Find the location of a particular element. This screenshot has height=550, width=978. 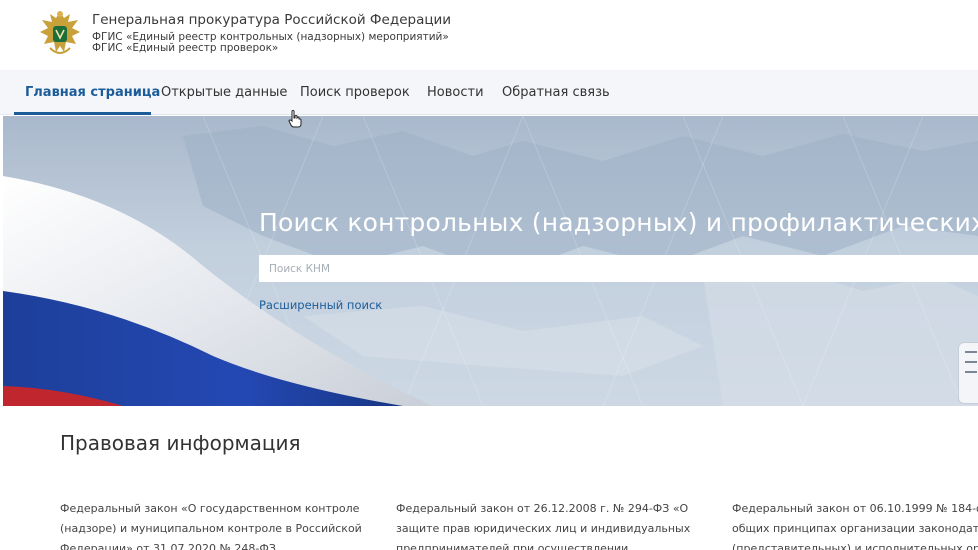

legal-item-line: Федеральный закон от 06.10.1999 № 184-ф is located at coordinates (855, 508).